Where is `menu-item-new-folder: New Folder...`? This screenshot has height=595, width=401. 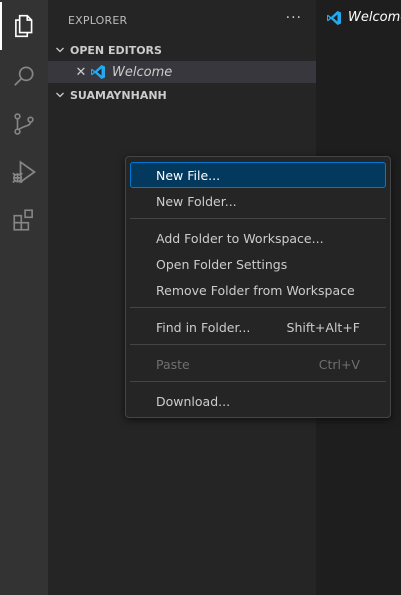
menu-item-new-folder: New Folder... is located at coordinates (258, 201).